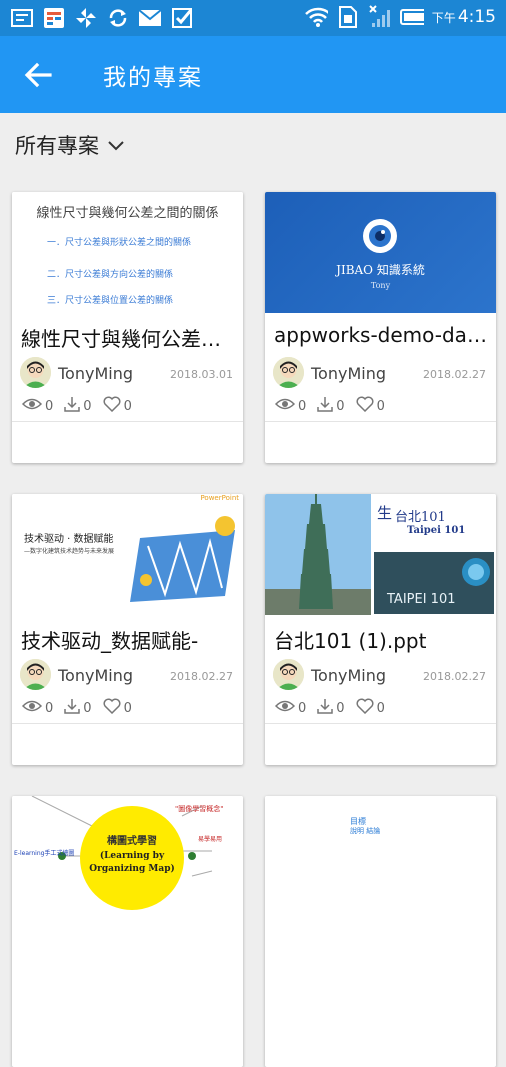 This screenshot has width=506, height=1067. Describe the element at coordinates (39, 75) in the screenshot. I see `back-arrow-icon` at that location.